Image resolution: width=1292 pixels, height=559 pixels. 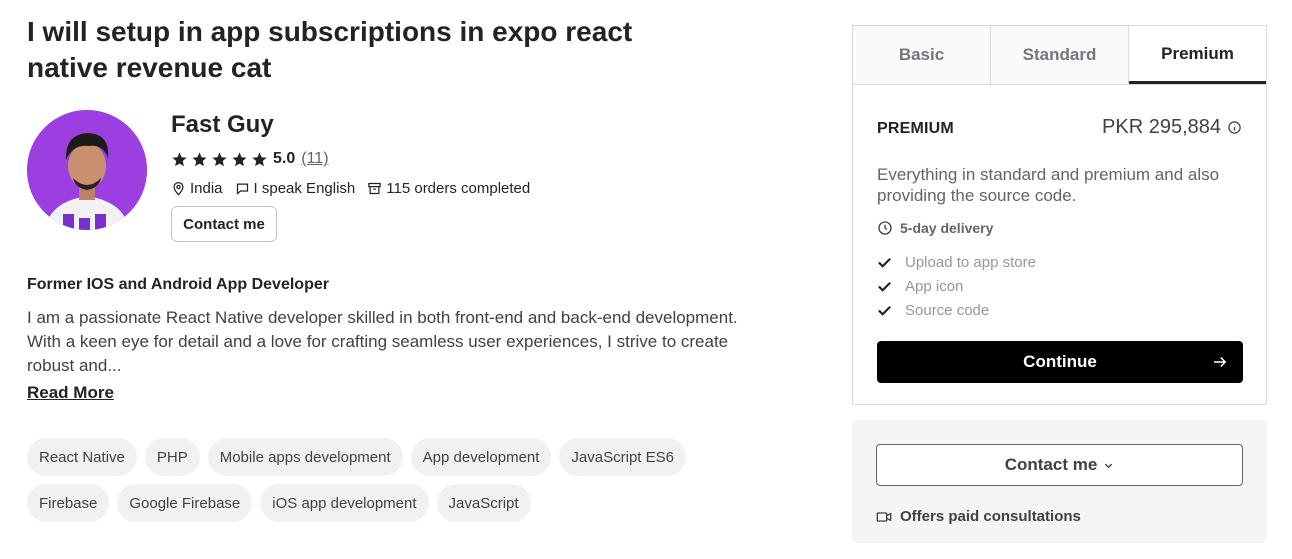 I want to click on feature-item: Source code, so click(x=956, y=310).